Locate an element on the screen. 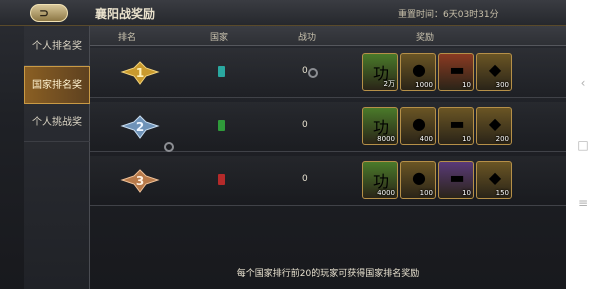  reward-item: 功 4000 is located at coordinates (380, 180).